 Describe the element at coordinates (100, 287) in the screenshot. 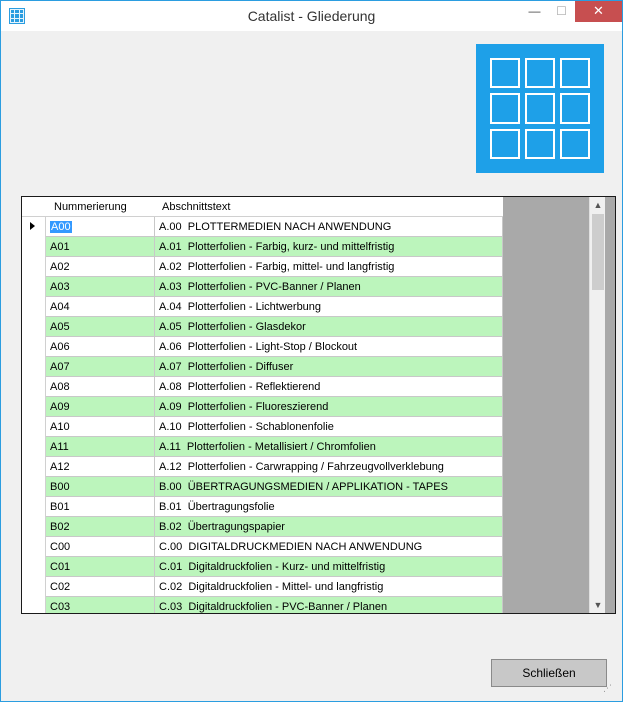

I see `cell-nummerierung: A03` at that location.